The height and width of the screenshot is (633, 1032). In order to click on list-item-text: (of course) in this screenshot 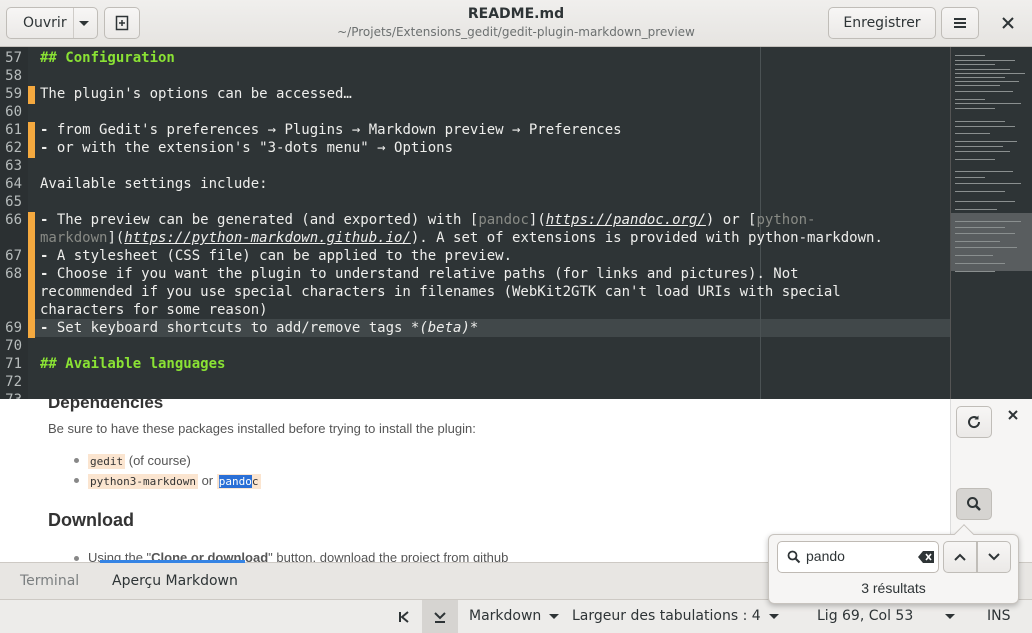, I will do `click(158, 460)`.